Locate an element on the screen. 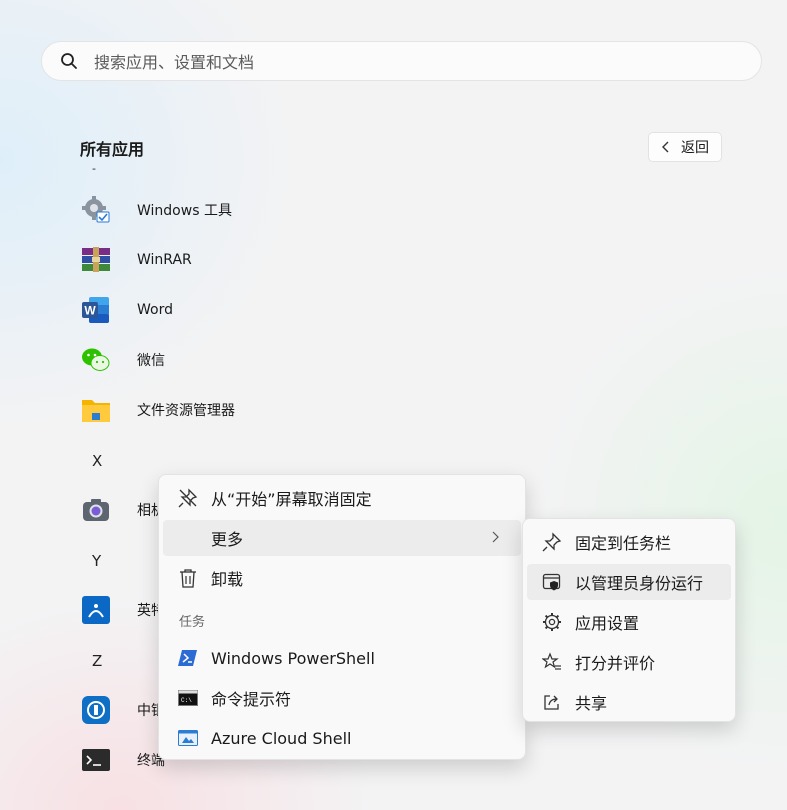  app-label: WinRAR is located at coordinates (164, 260).